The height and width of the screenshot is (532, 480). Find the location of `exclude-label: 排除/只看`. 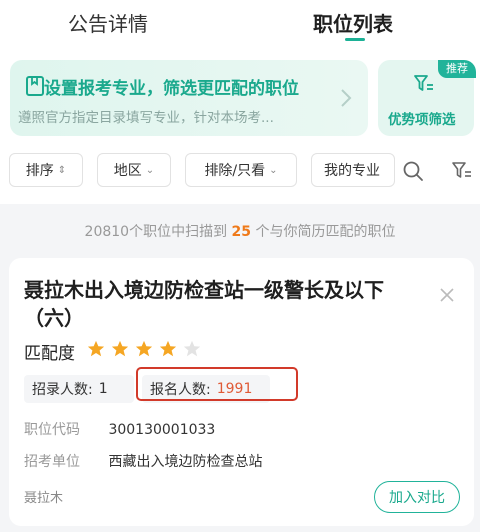

exclude-label: 排除/只看 is located at coordinates (235, 171).